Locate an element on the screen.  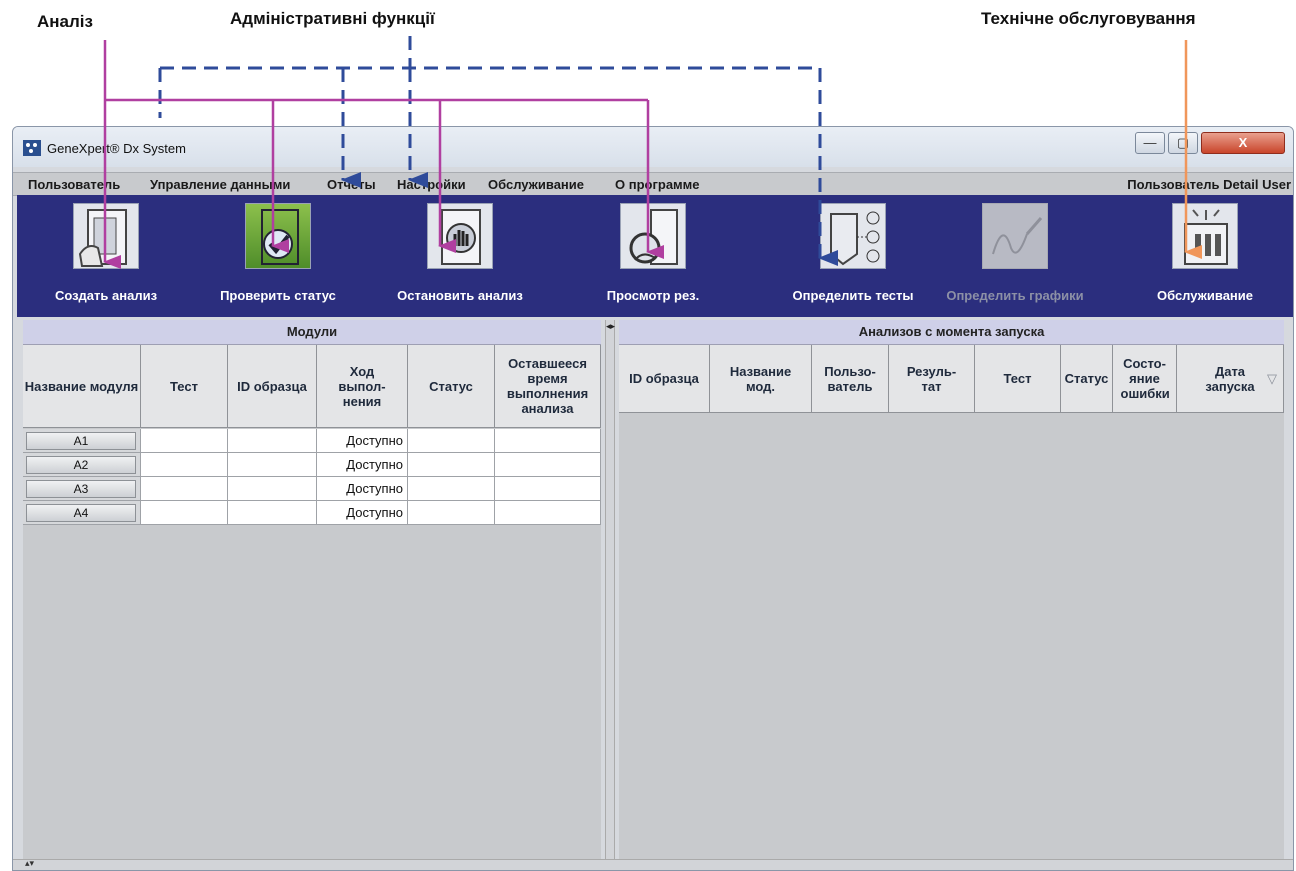
admin-callout-lines is located at coordinates (498, 151).